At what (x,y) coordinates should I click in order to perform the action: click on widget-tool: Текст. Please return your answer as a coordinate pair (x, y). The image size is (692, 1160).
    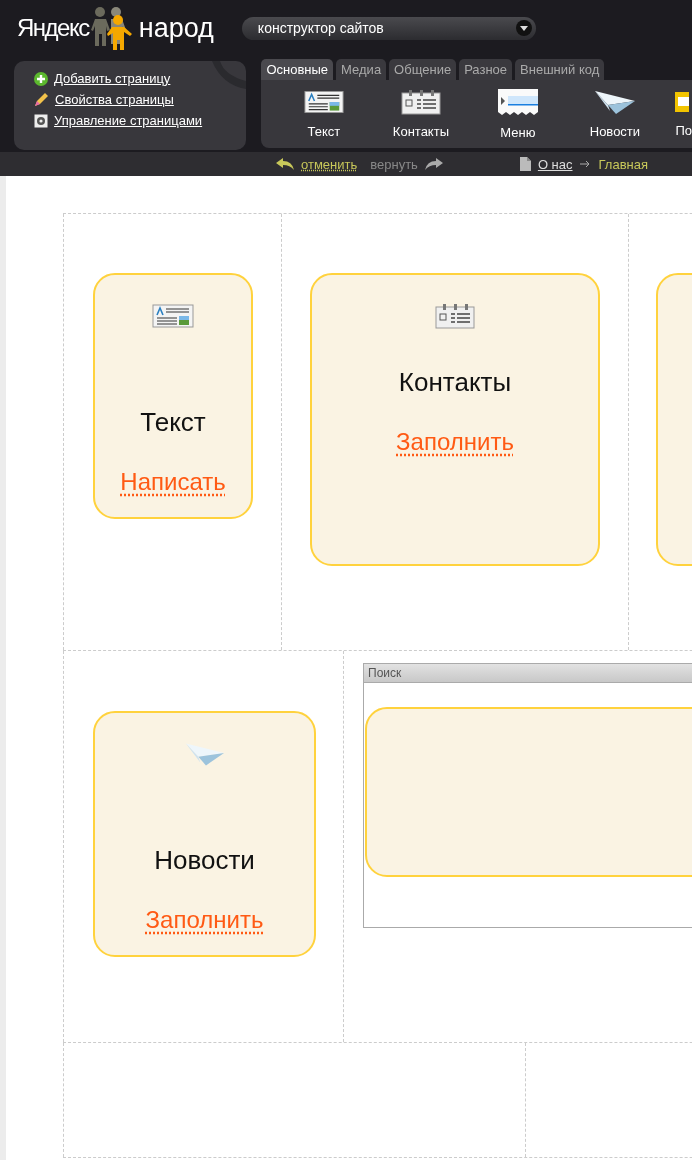
    Looking at the image, I should click on (324, 114).